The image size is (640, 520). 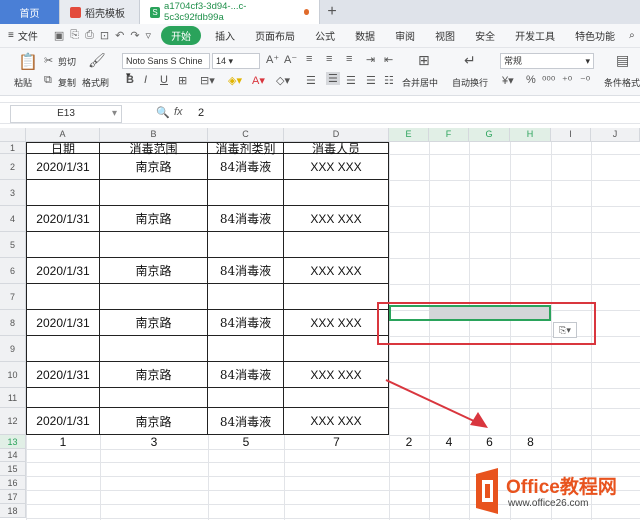 I want to click on watermark-logo: Office教程网 www.office26.com, so click(x=550, y=492).